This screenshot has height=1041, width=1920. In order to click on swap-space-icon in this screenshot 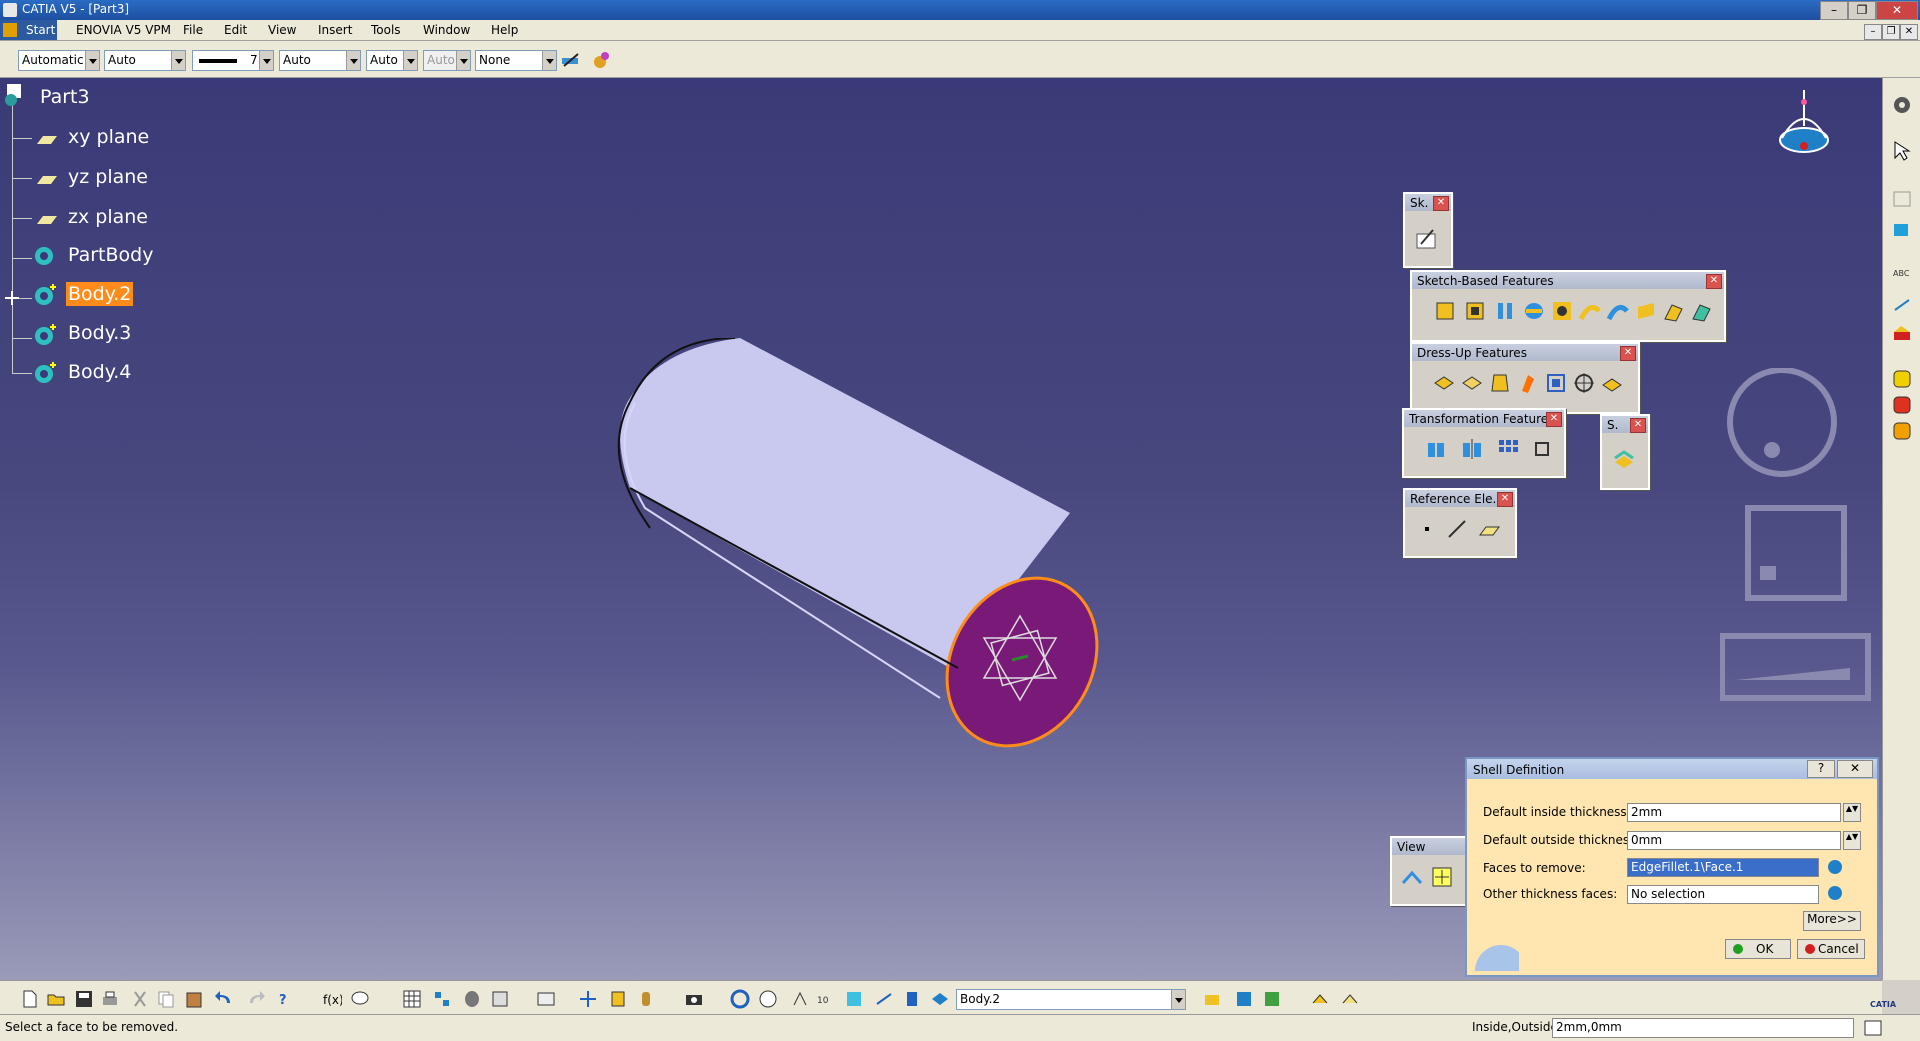, I will do `click(500, 999)`.